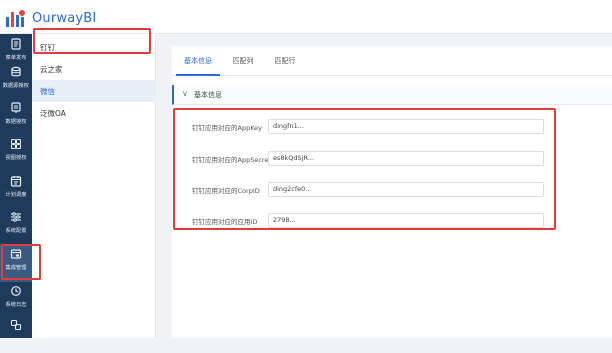  What do you see at coordinates (16, 268) in the screenshot?
I see `nav-label: 集成管理` at bounding box center [16, 268].